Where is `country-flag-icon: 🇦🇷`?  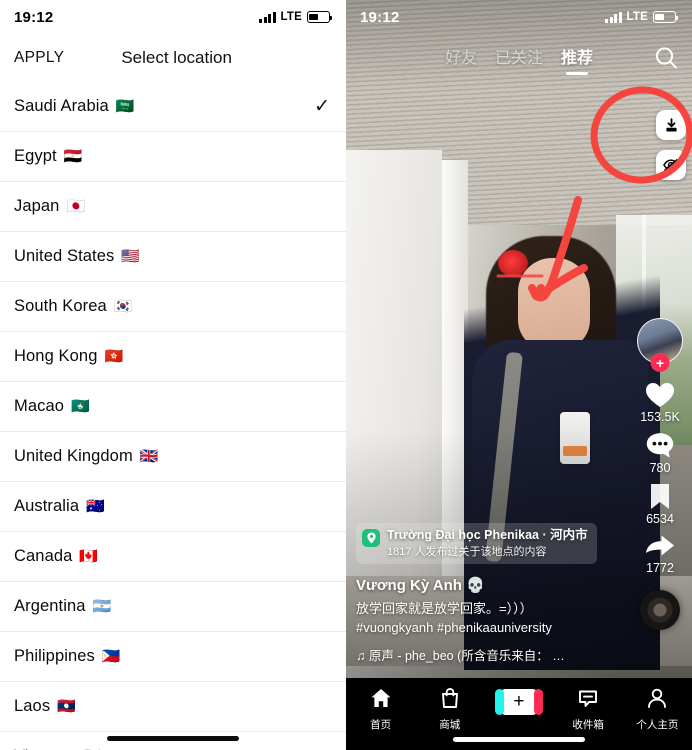 country-flag-icon: 🇦🇷 is located at coordinates (102, 606).